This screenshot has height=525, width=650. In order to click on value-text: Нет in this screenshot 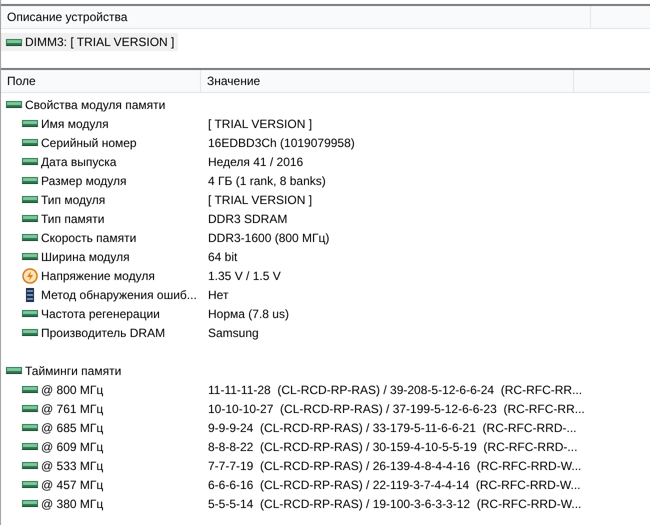, I will do `click(218, 295)`.